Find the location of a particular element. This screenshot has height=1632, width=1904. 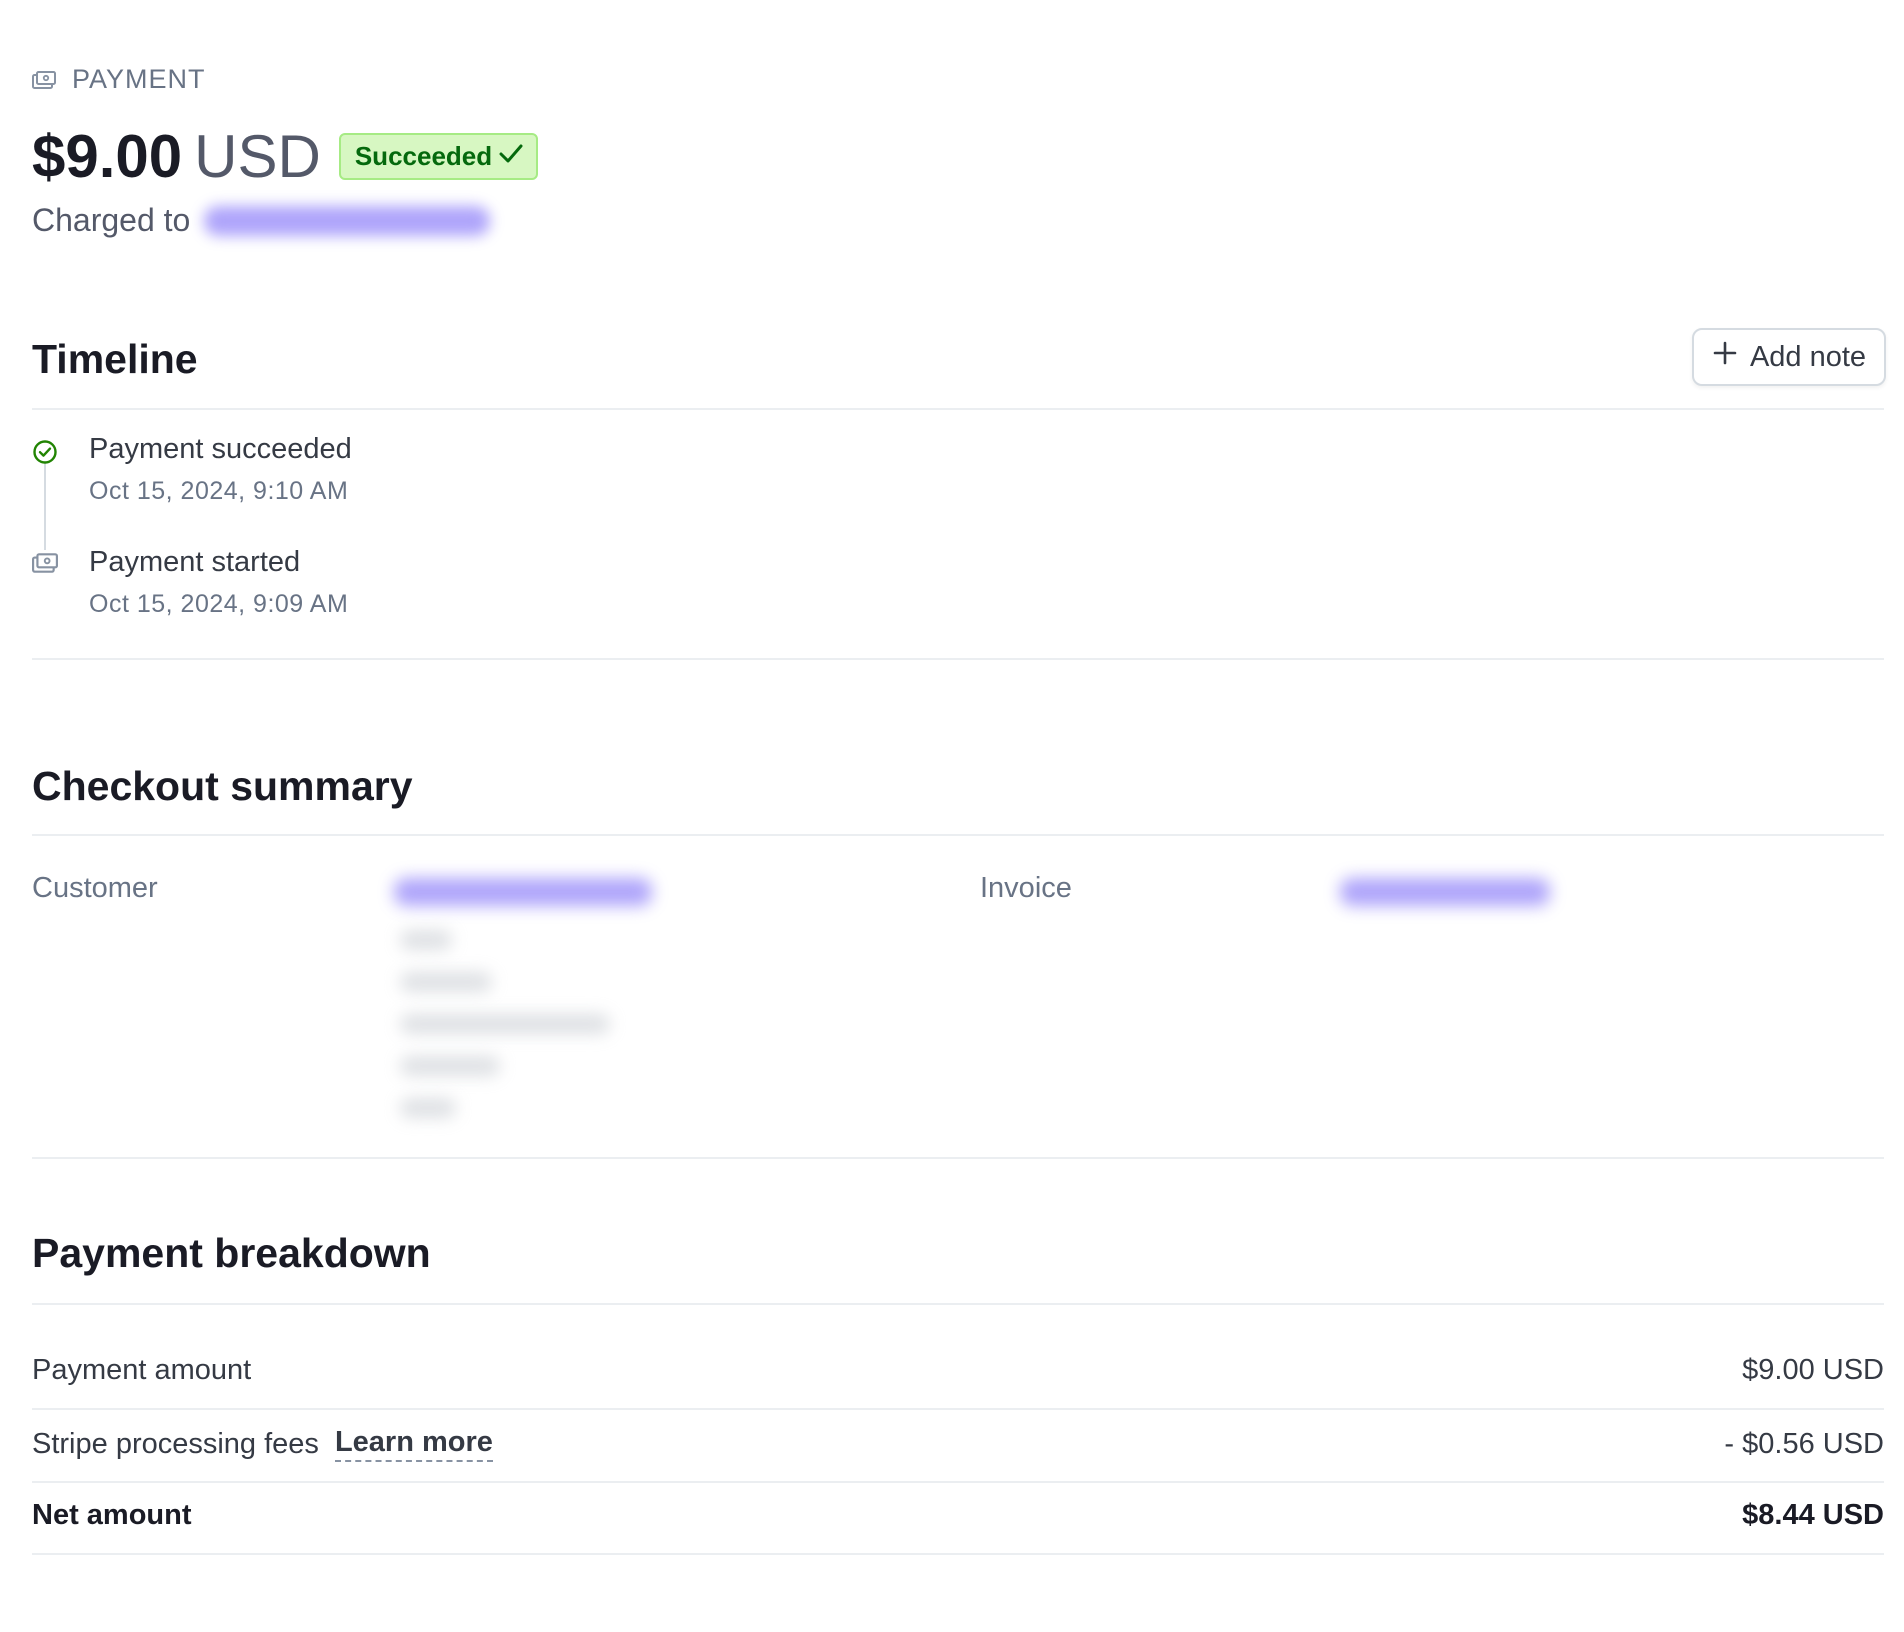

customer-link-redacted is located at coordinates (523, 892).